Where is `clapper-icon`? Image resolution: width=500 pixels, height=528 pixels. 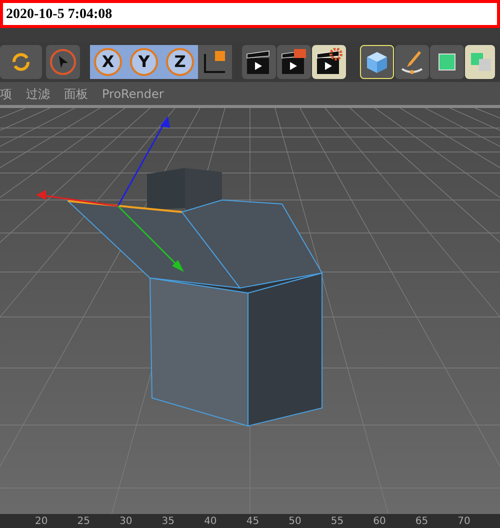 clapper-icon is located at coordinates (294, 62).